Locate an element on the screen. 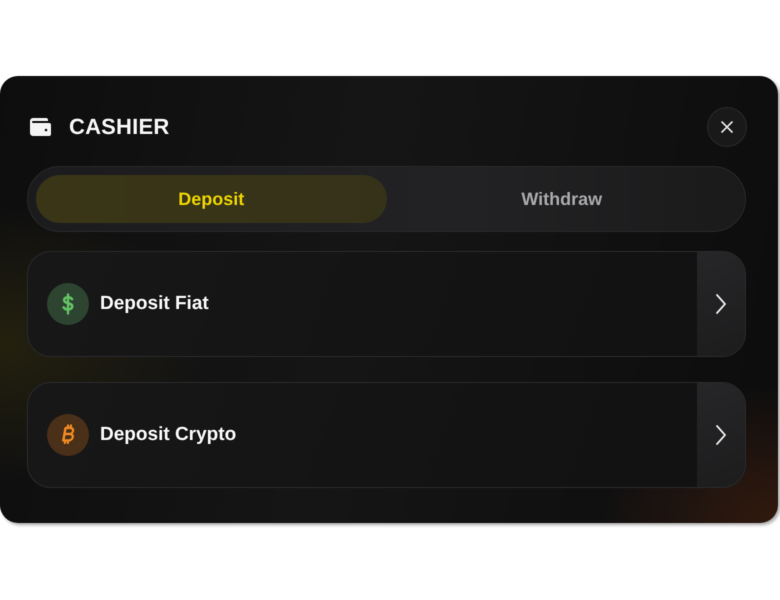 Image resolution: width=780 pixels, height=600 pixels. wallet-icon is located at coordinates (41, 127).